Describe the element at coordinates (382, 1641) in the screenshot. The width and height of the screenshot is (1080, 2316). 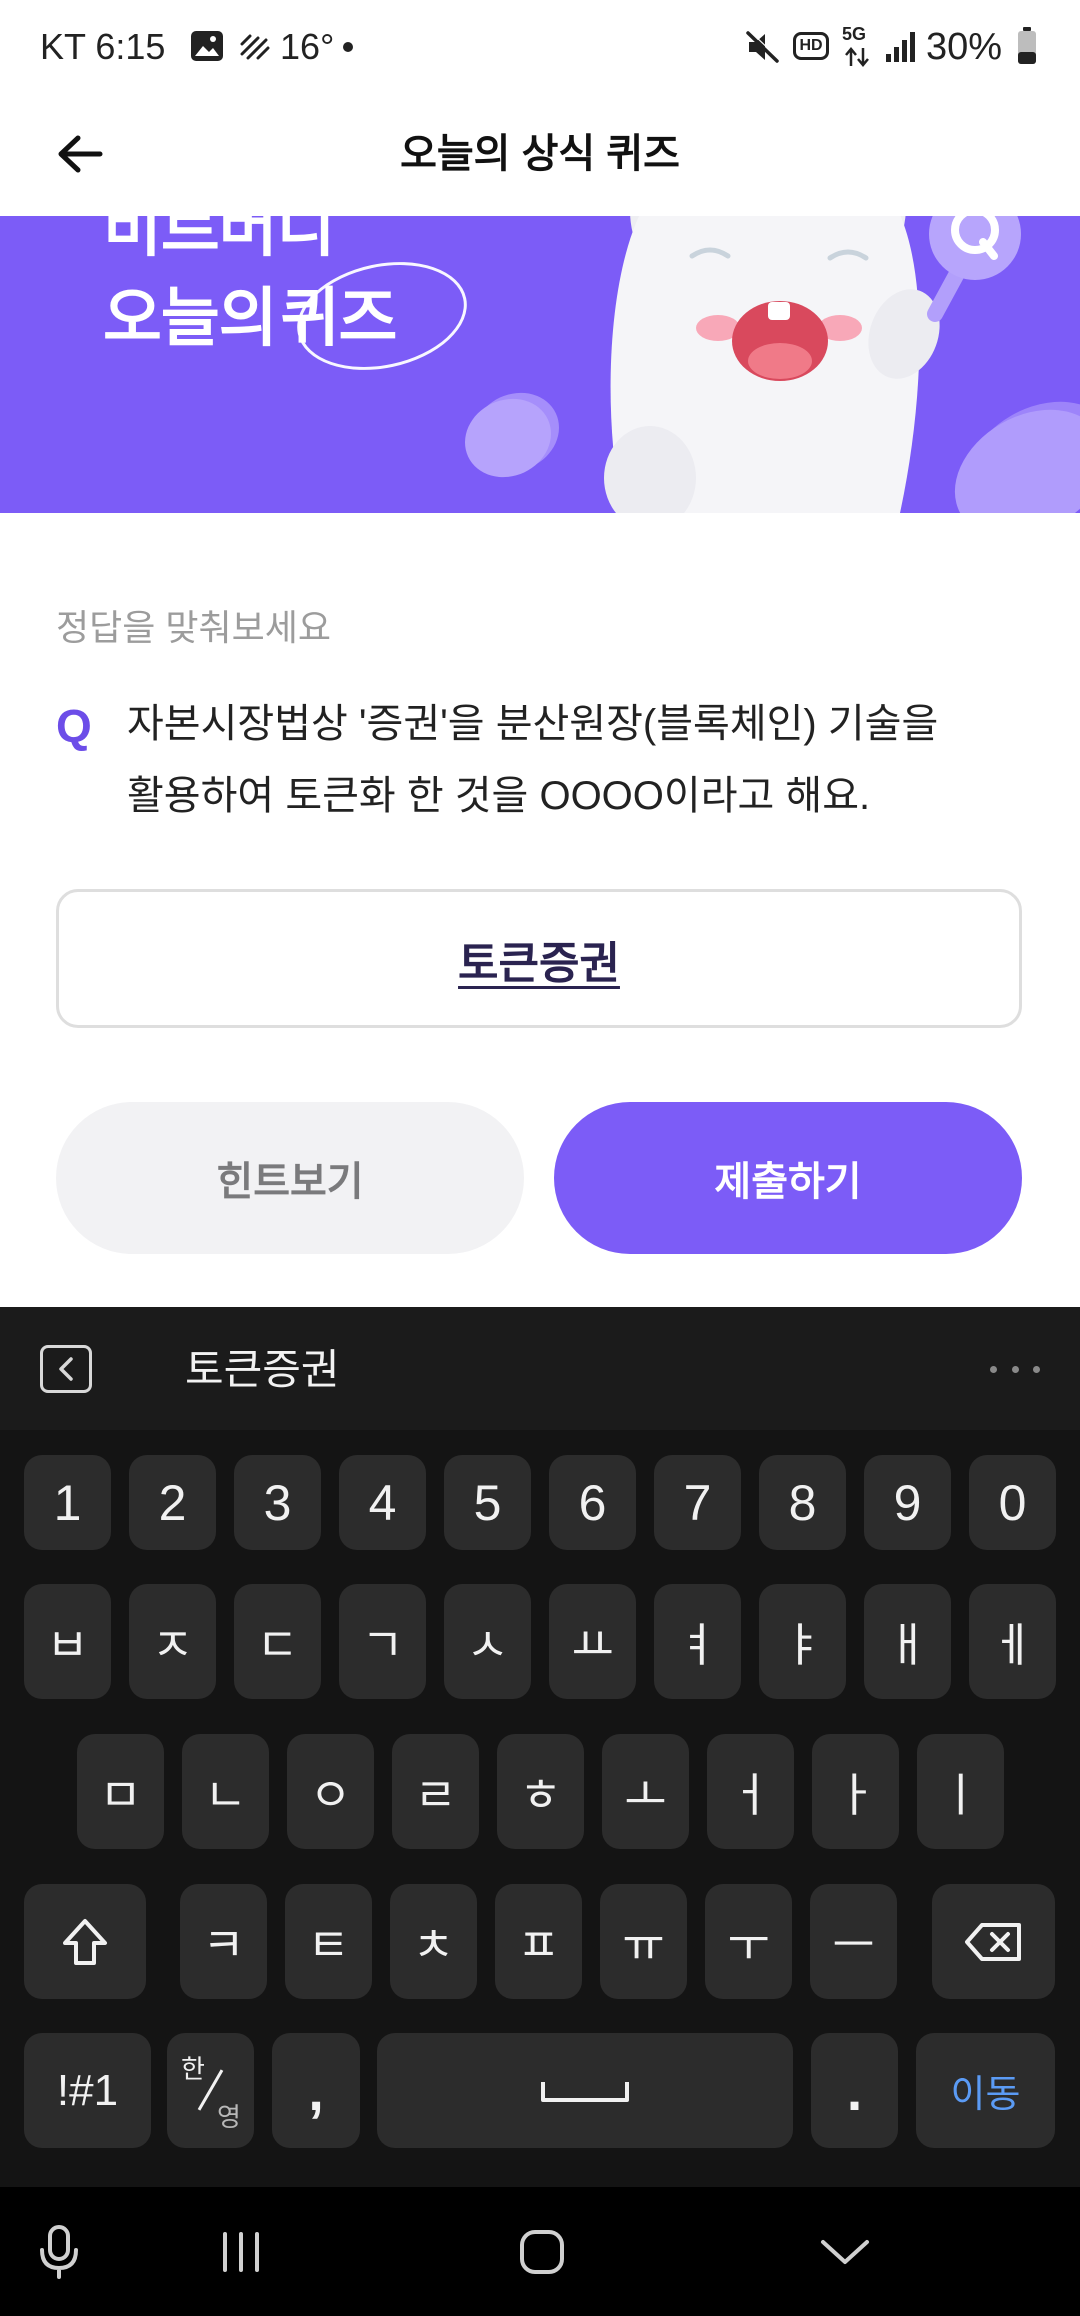
I see `letter-key: ㄱ` at that location.